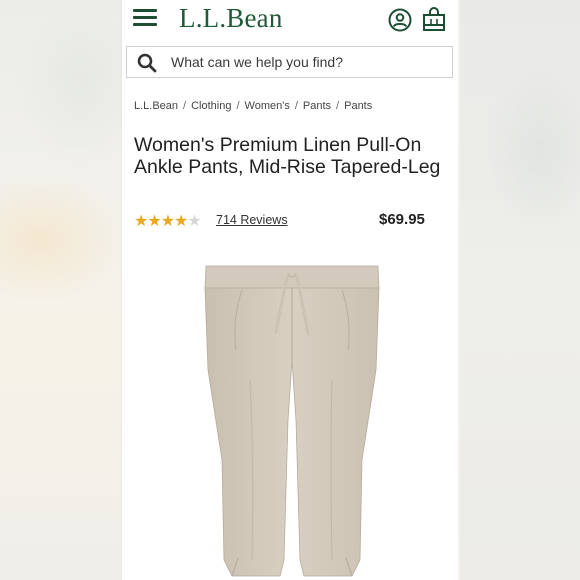 The height and width of the screenshot is (580, 580). I want to click on account-icon, so click(400, 20).